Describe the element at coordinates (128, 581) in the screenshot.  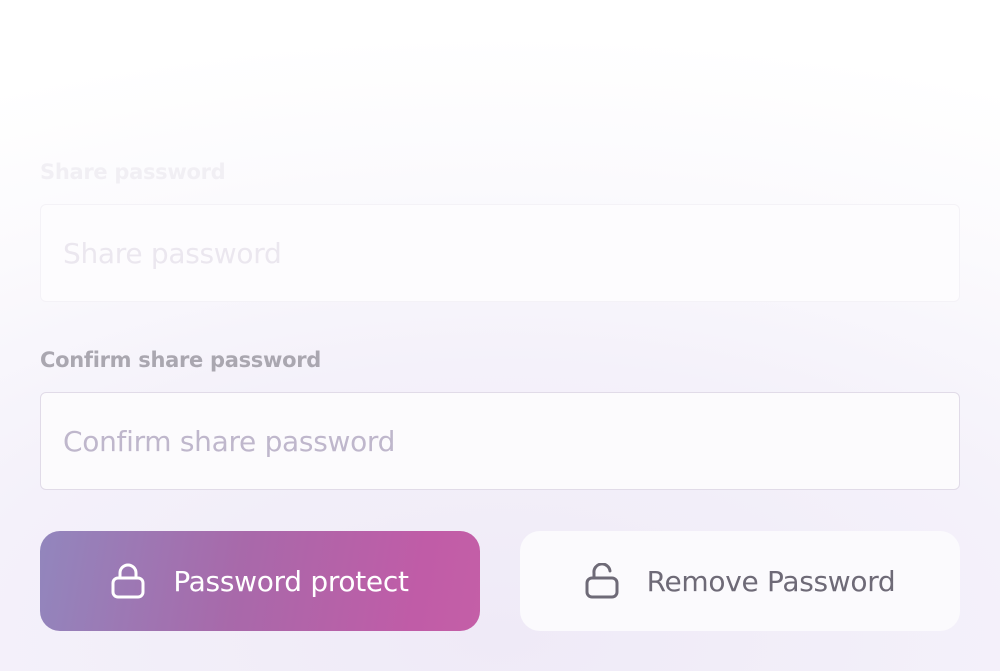
I see `lock-icon` at that location.